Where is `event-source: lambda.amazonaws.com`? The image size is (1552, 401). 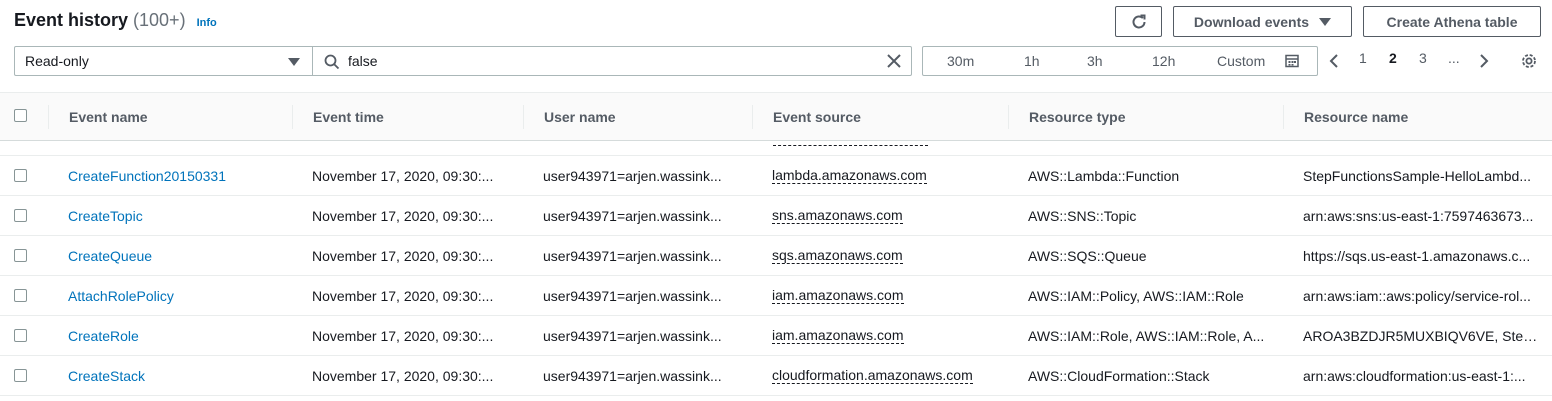
event-source: lambda.amazonaws.com is located at coordinates (849, 176).